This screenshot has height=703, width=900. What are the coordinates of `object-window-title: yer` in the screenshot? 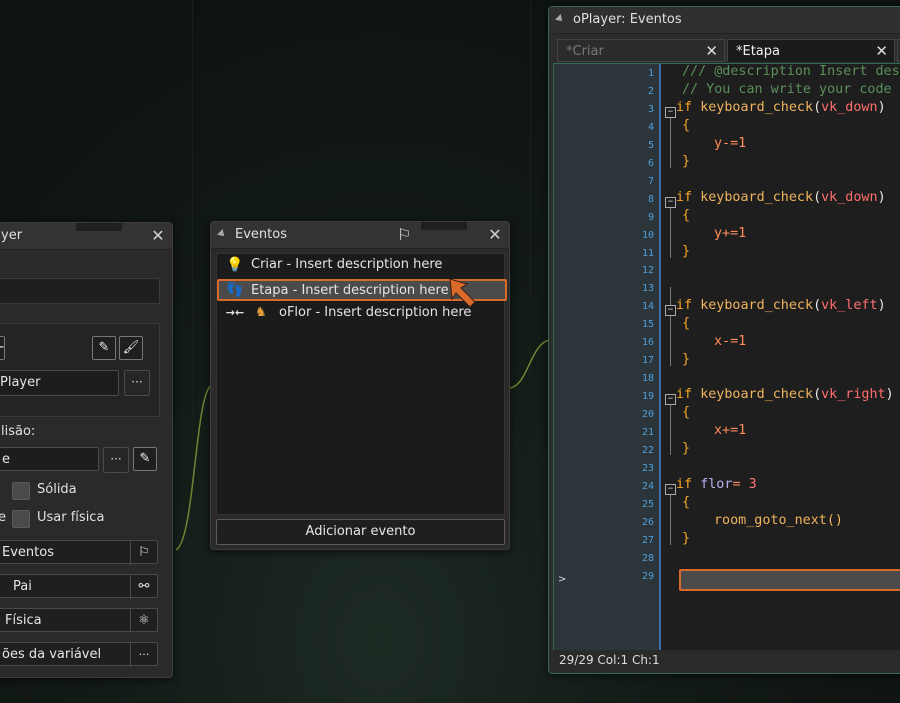 It's located at (12, 235).